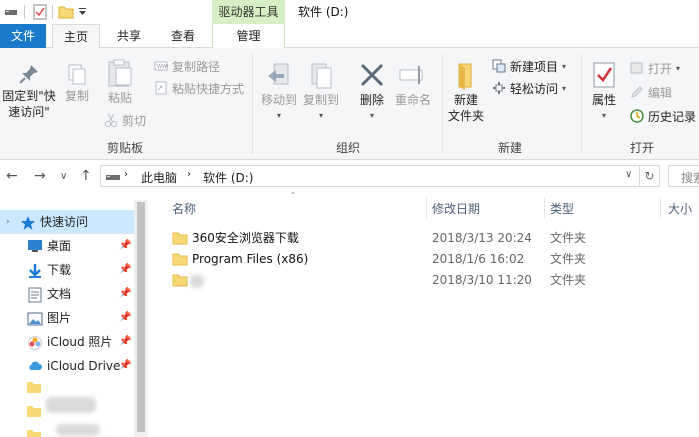 Image resolution: width=699 pixels, height=437 pixels. What do you see at coordinates (431, 238) in the screenshot?
I see `file-row: 360安全浏览器下载 2018/3/13 20:24 文件夹` at bounding box center [431, 238].